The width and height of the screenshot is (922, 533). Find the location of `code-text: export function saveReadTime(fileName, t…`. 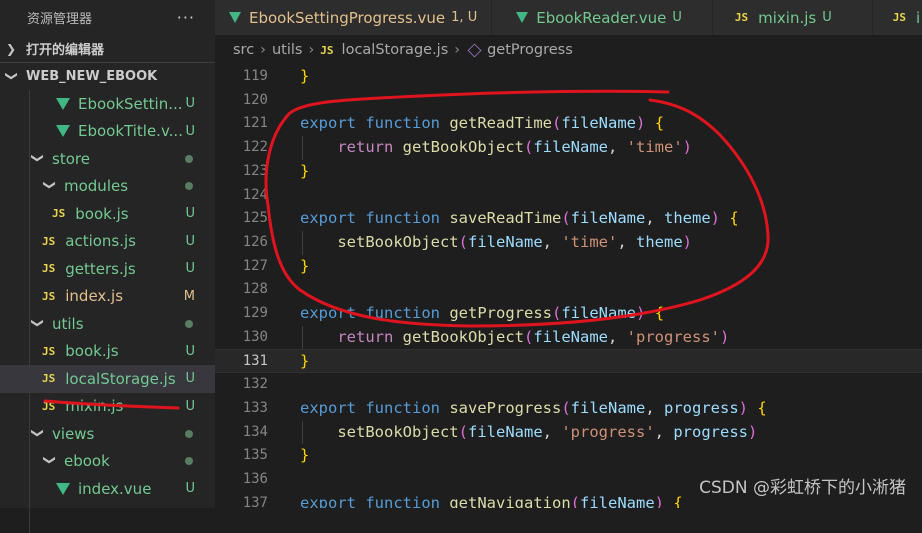

code-text: export function saveReadTime(fileName, t… is located at coordinates (519, 218).